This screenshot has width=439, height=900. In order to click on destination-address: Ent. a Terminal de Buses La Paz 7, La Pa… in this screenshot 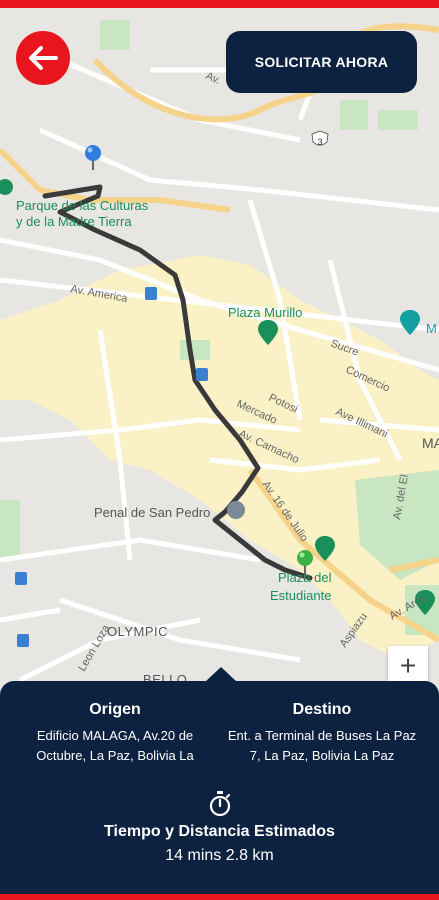, I will do `click(322, 745)`.